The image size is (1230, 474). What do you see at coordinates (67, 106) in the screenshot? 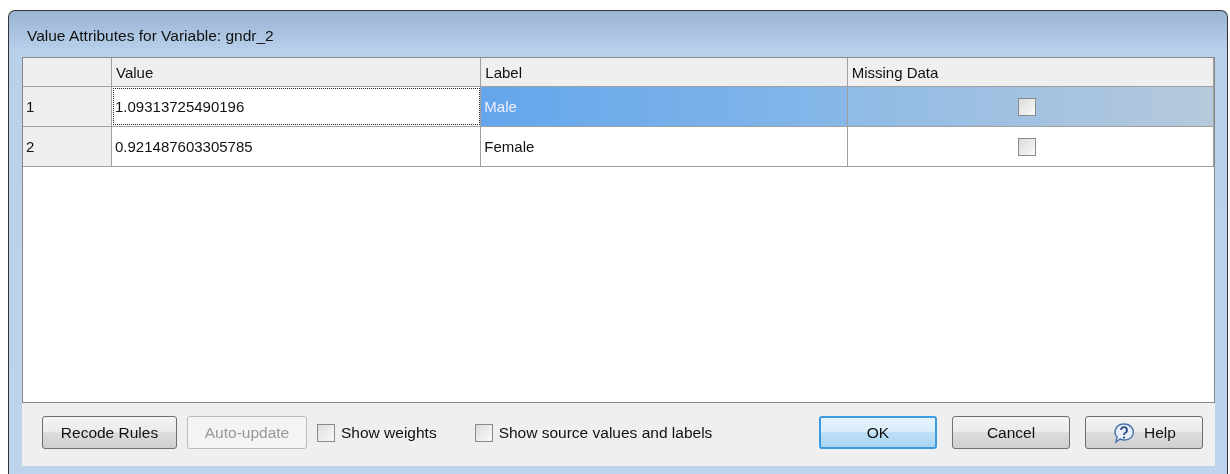
I see `row-header: 1` at bounding box center [67, 106].